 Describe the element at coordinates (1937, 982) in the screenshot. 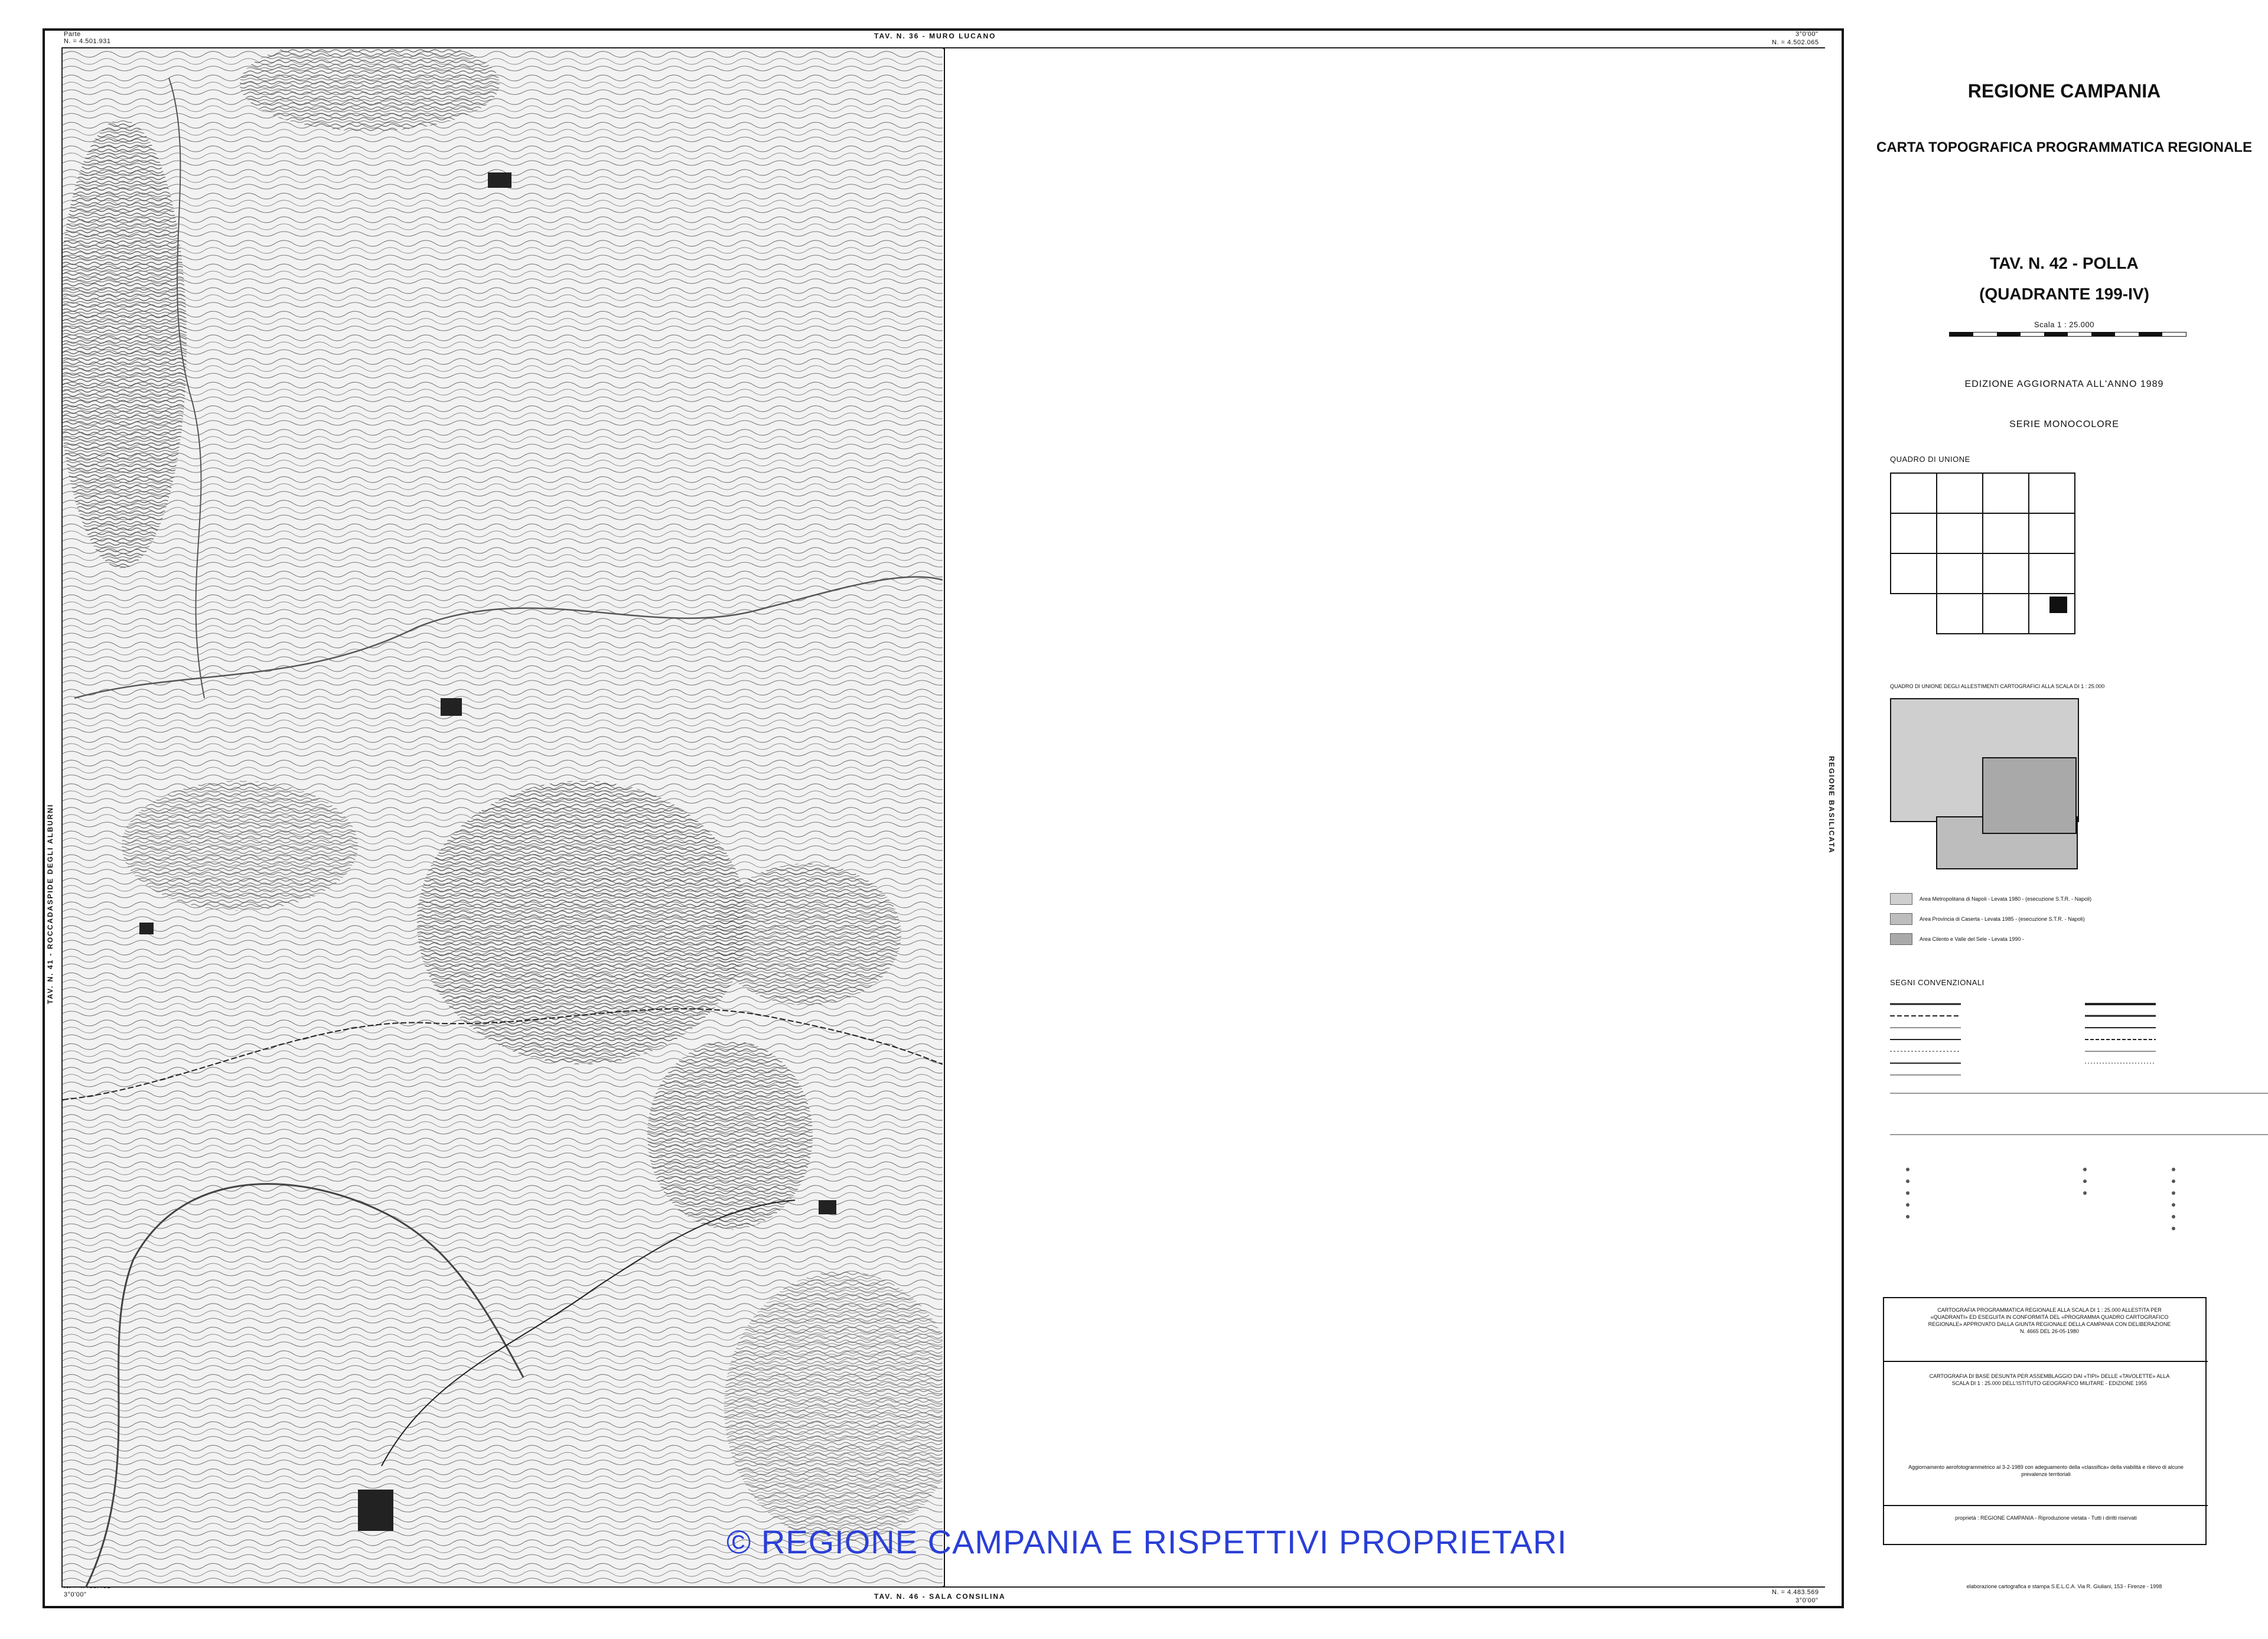

I see `legend-title: SEGNI CONVENZIONALI` at that location.